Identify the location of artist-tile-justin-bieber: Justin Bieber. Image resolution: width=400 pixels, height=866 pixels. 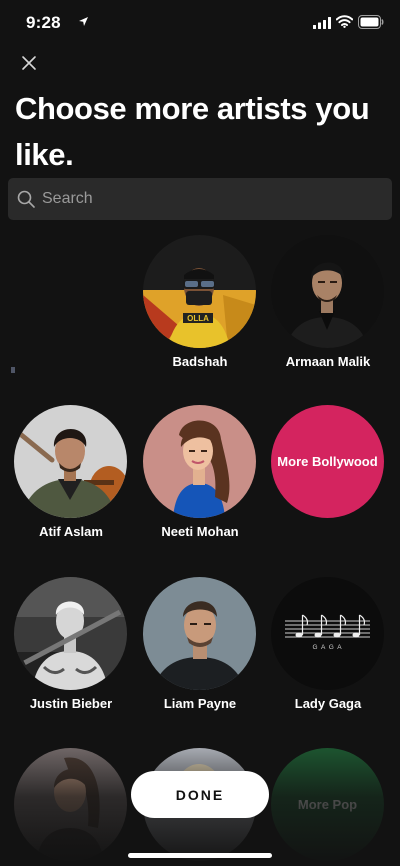
(71, 657).